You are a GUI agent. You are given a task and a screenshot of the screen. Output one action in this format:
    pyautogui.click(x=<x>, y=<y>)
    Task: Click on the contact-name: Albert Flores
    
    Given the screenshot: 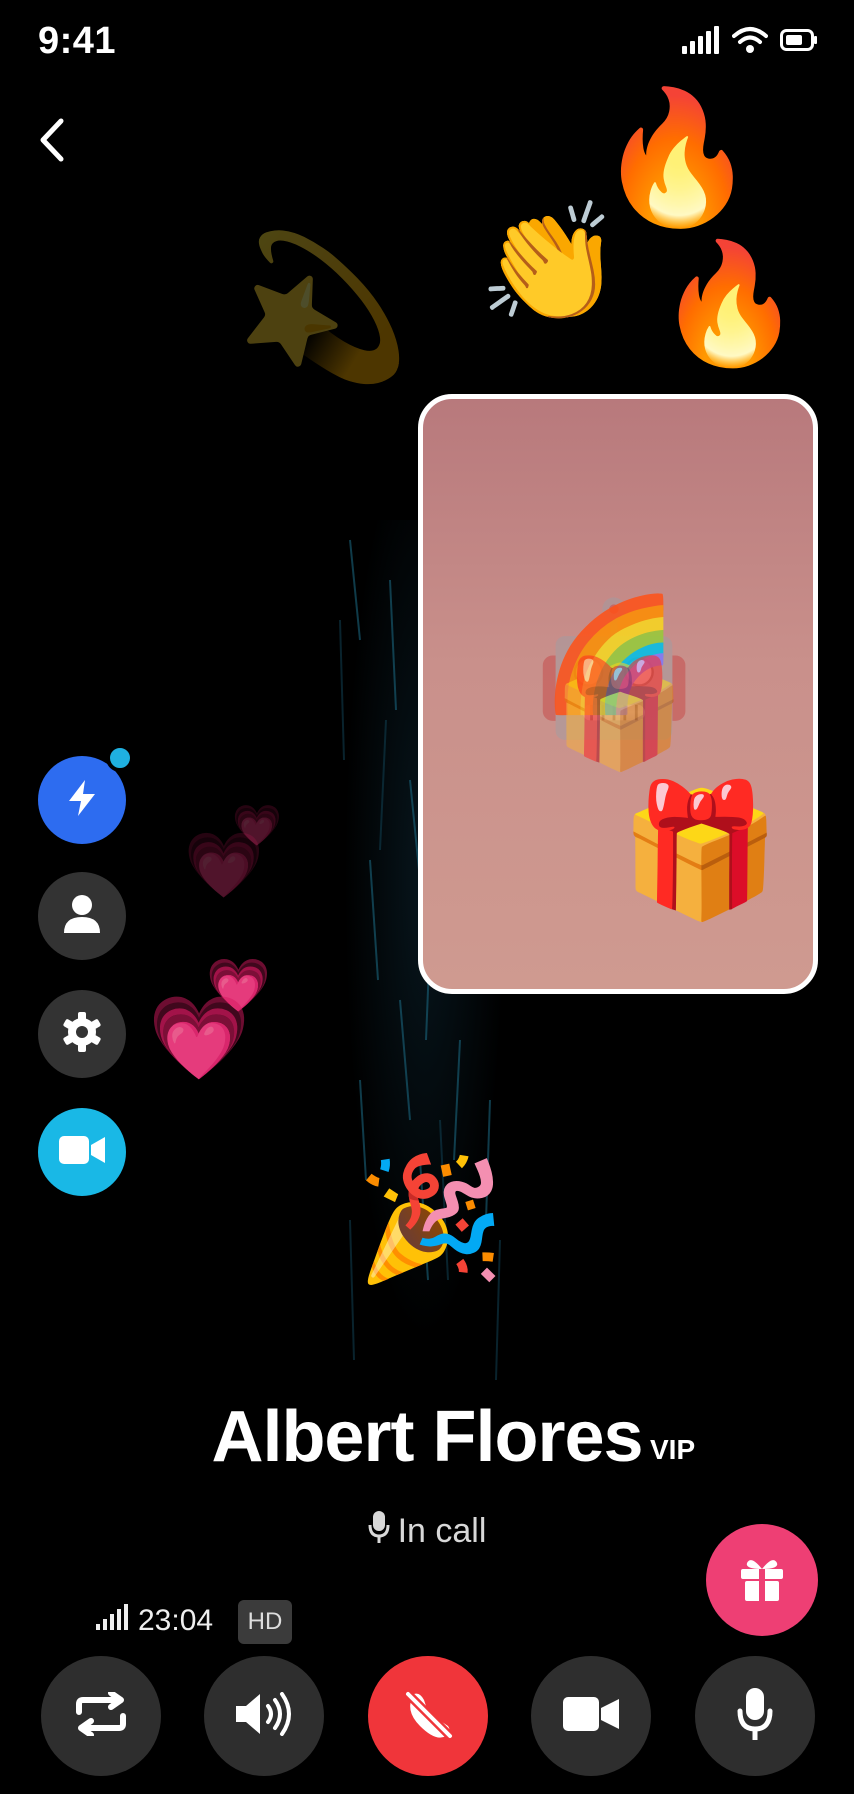 What is the action you would take?
    pyautogui.click(x=427, y=1437)
    